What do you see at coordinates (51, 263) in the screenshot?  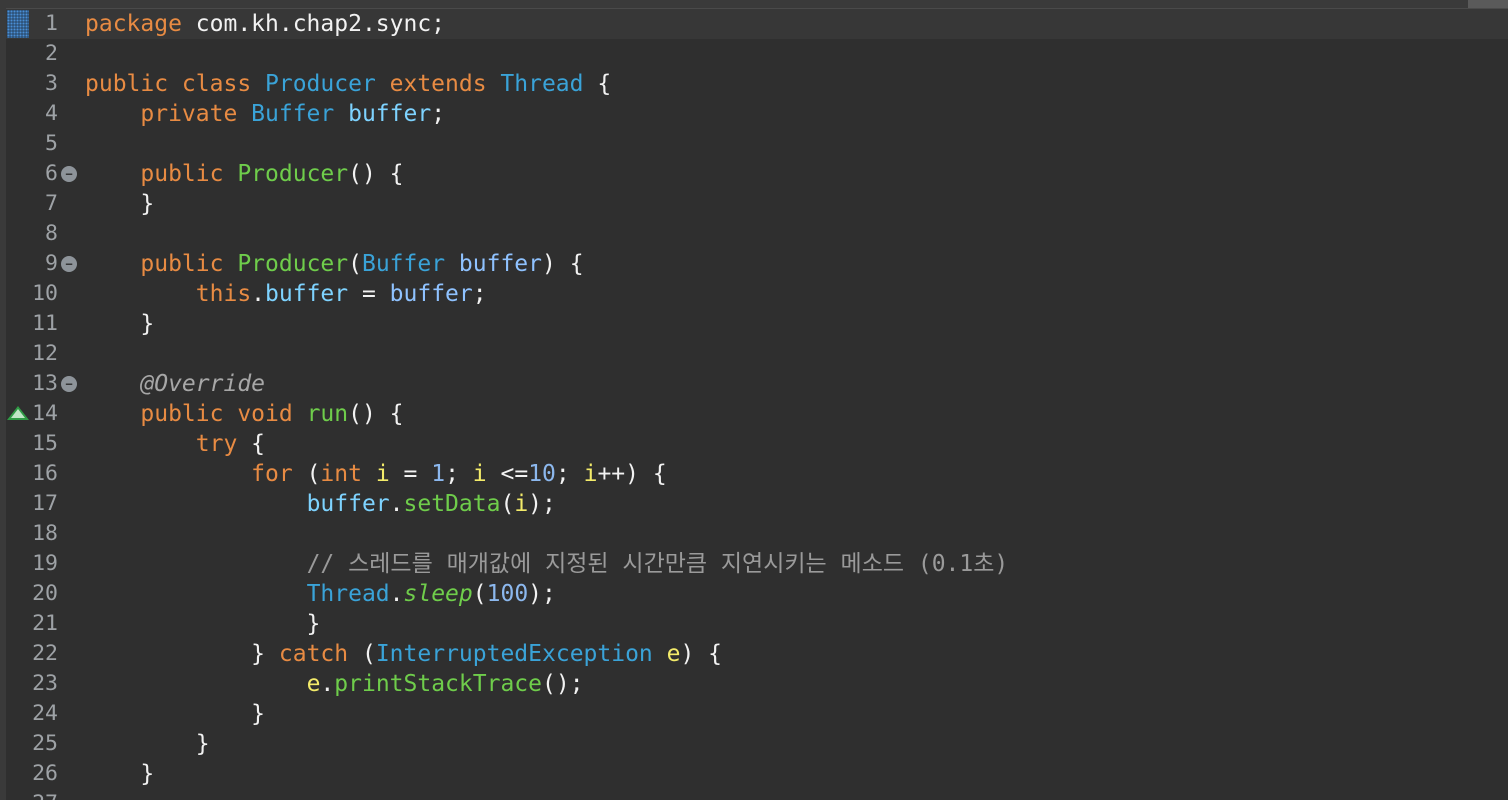 I see `line-number: 9` at bounding box center [51, 263].